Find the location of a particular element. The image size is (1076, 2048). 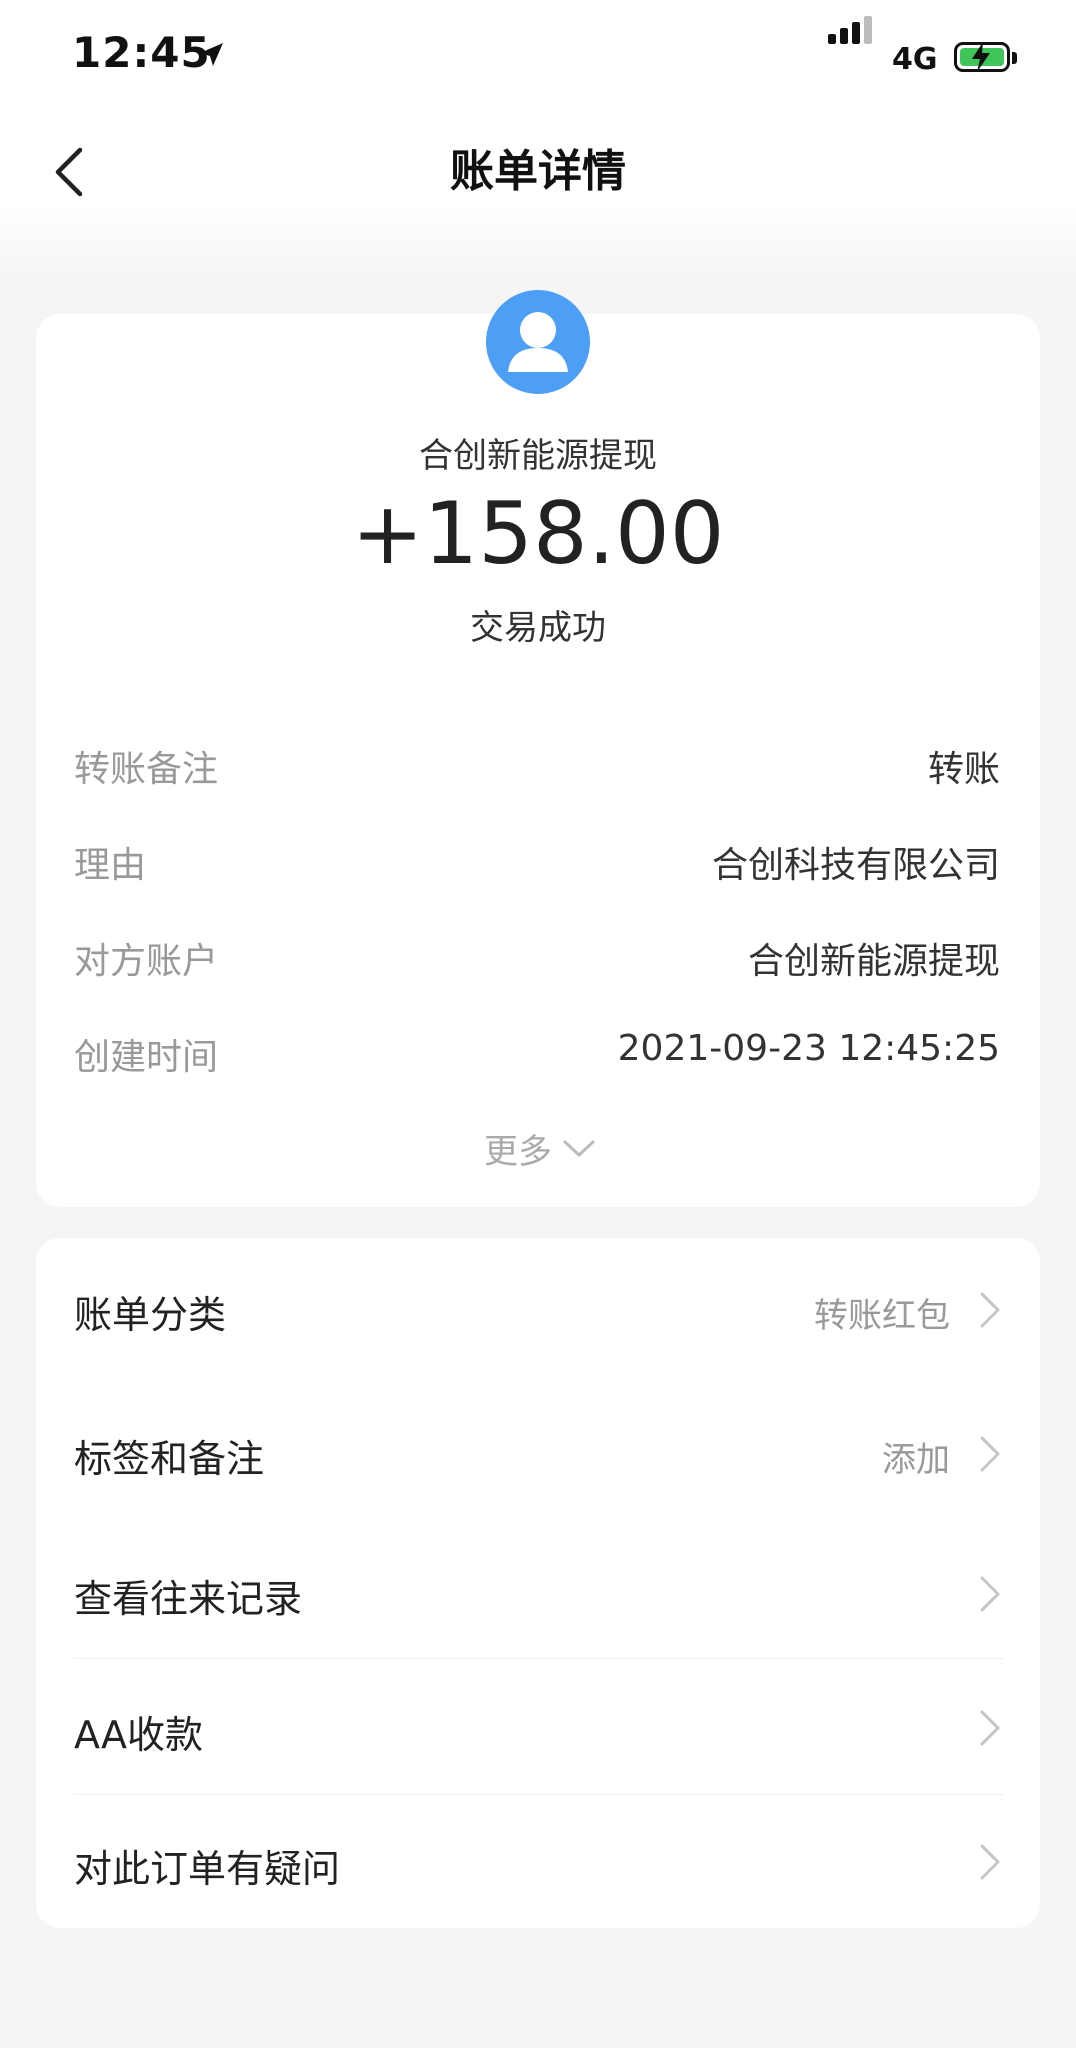

detail-value-created-time: 2021-09-23 12:45:25 is located at coordinates (808, 1048).